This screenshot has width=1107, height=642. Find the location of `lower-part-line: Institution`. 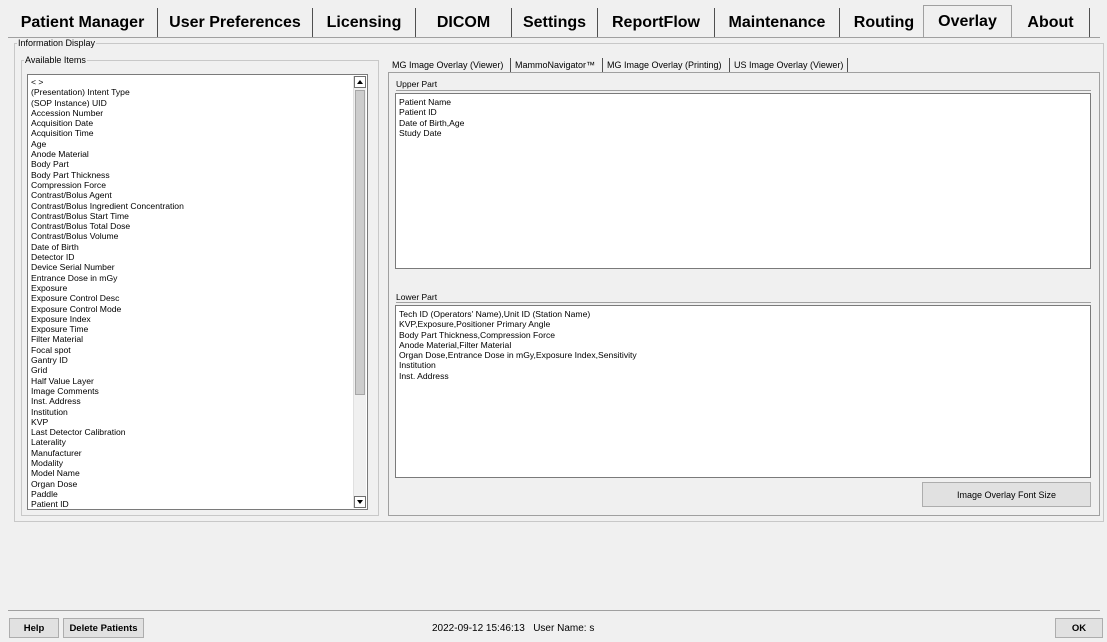

lower-part-line: Institution is located at coordinates (417, 365).